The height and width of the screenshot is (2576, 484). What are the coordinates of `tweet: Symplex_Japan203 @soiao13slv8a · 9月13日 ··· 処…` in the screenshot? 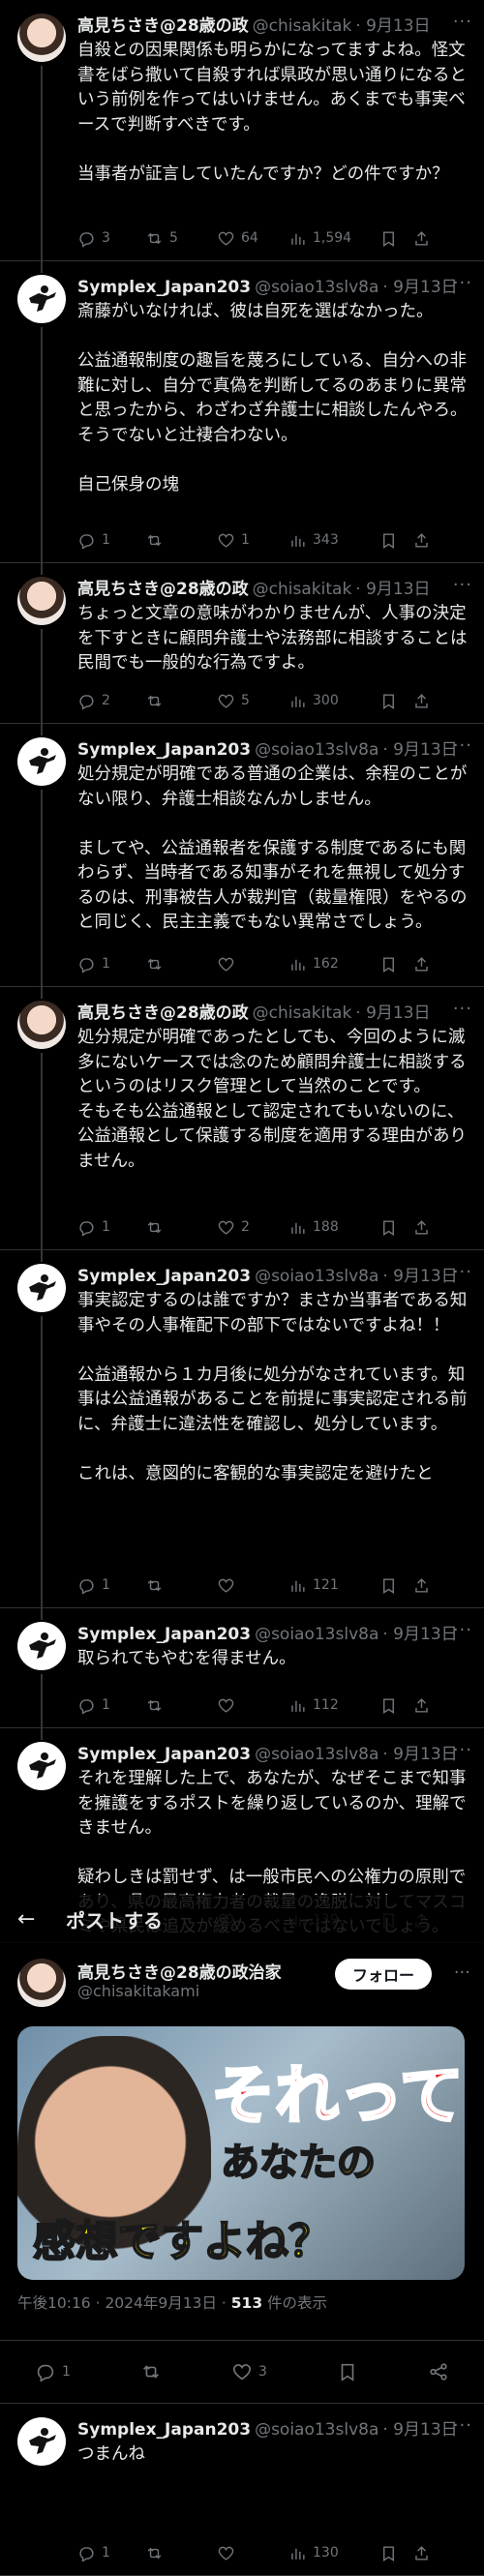 It's located at (242, 855).